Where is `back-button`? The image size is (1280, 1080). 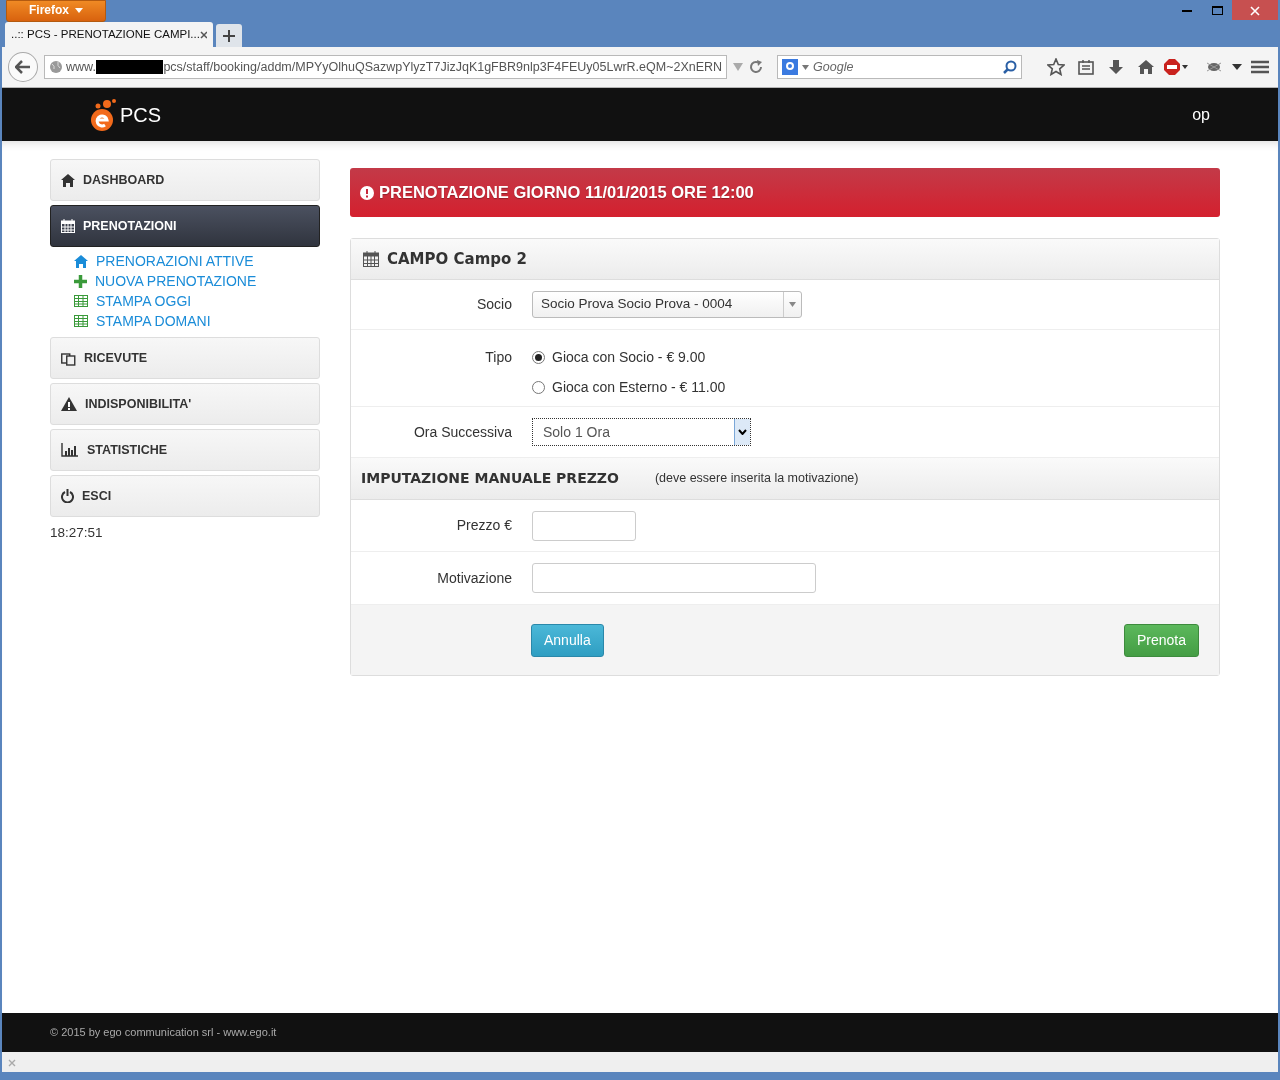 back-button is located at coordinates (23, 67).